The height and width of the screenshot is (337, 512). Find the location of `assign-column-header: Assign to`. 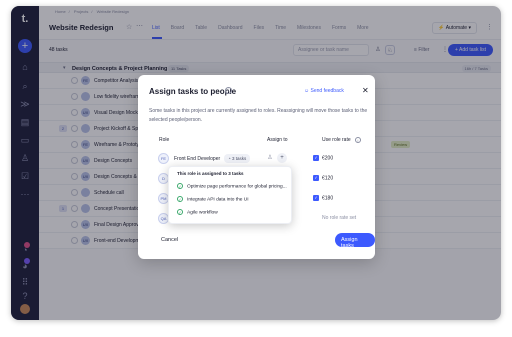

assign-column-header: Assign to is located at coordinates (277, 140).